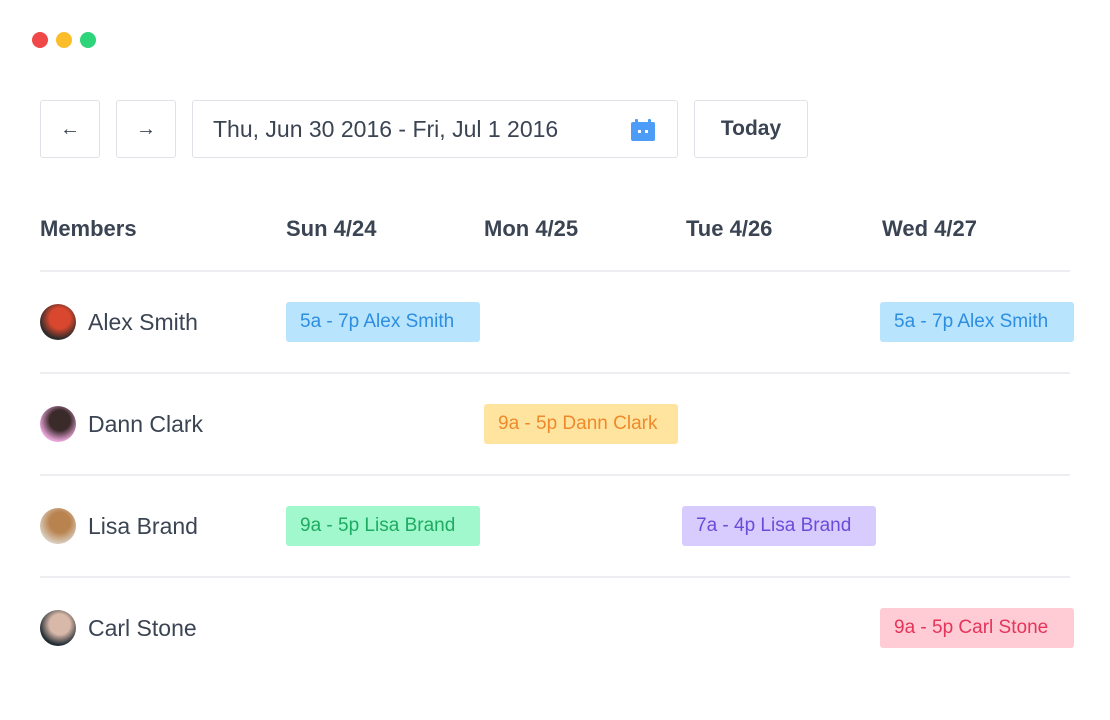  I want to click on arrow-left-icon: ←, so click(70, 128).